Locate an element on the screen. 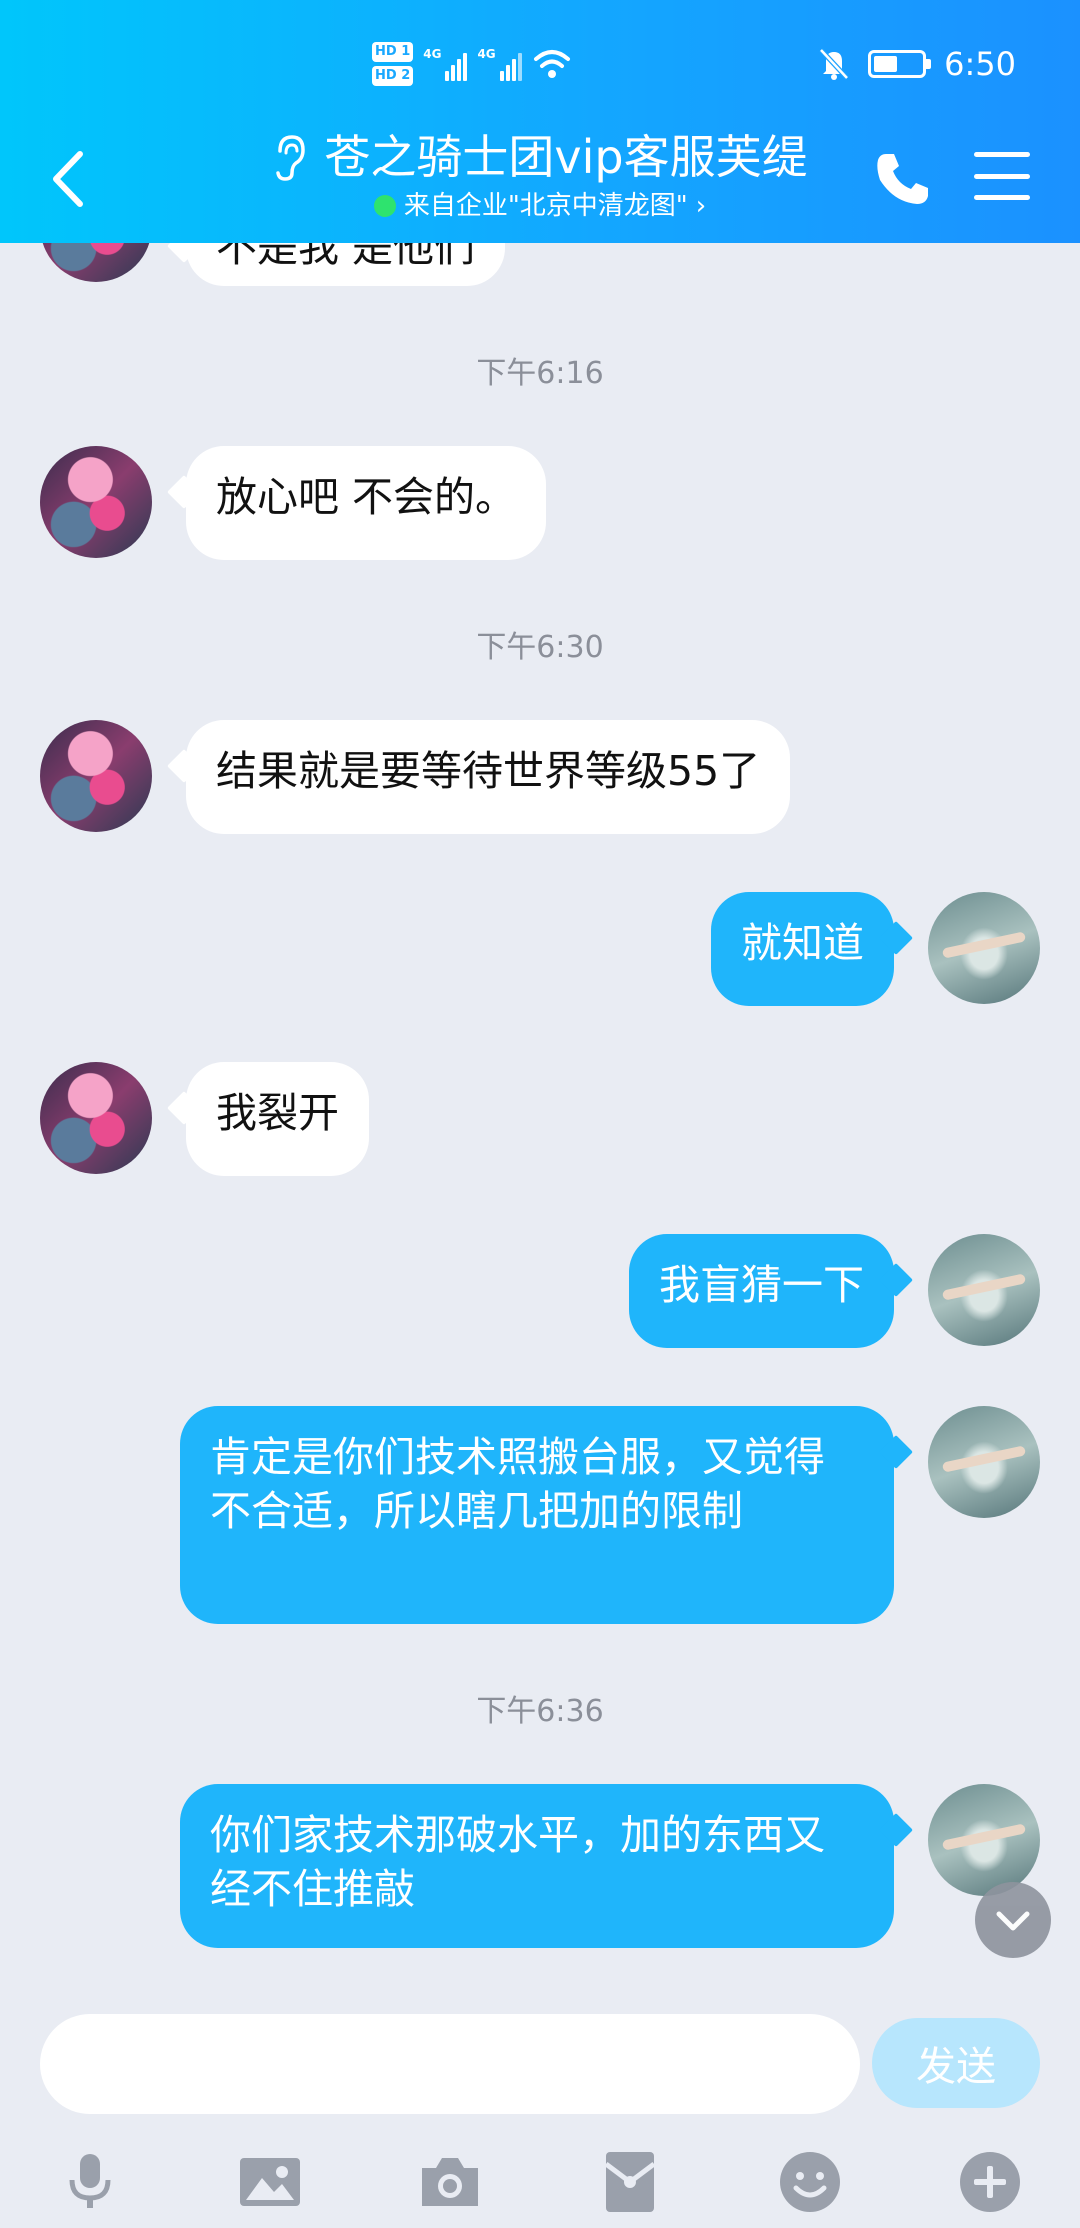  message-bubble-outgoing: 你们家技术那破水平，加的东西又经不住推敲 is located at coordinates (537, 1866).